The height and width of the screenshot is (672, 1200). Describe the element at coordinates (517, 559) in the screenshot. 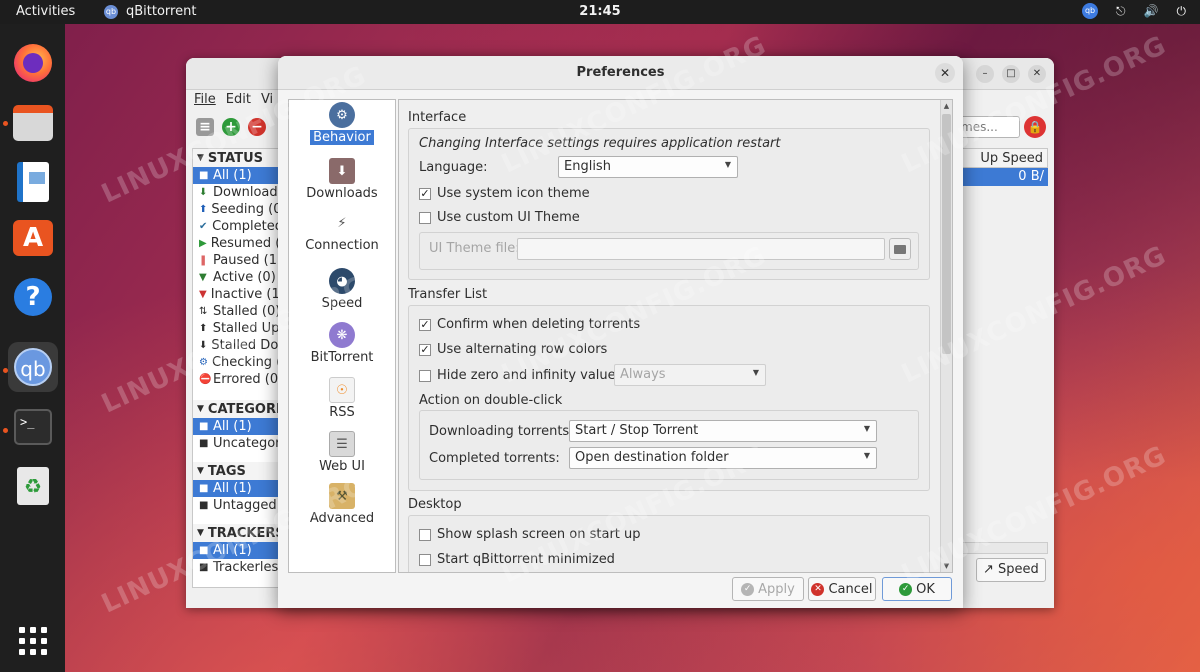

I see `start-minimized-checkbox: Start qBittorrent minimized` at that location.